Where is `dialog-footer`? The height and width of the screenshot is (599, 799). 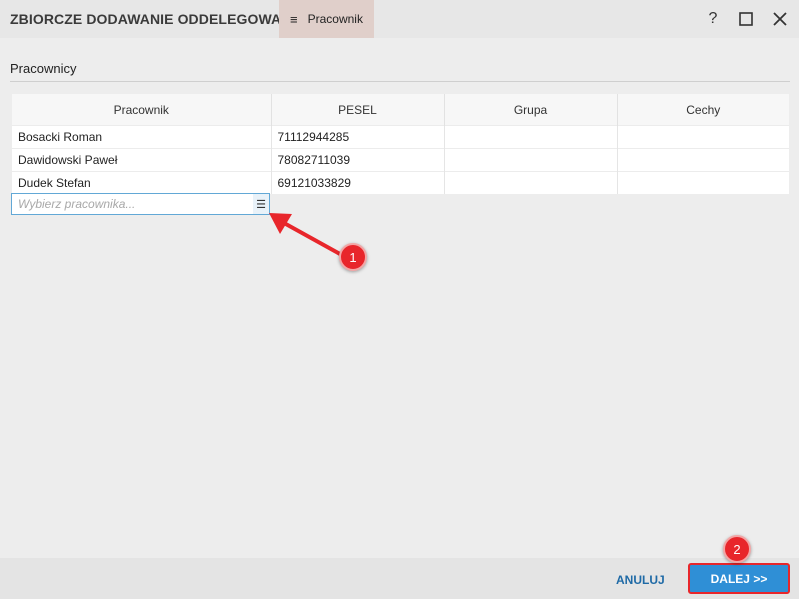 dialog-footer is located at coordinates (399, 578).